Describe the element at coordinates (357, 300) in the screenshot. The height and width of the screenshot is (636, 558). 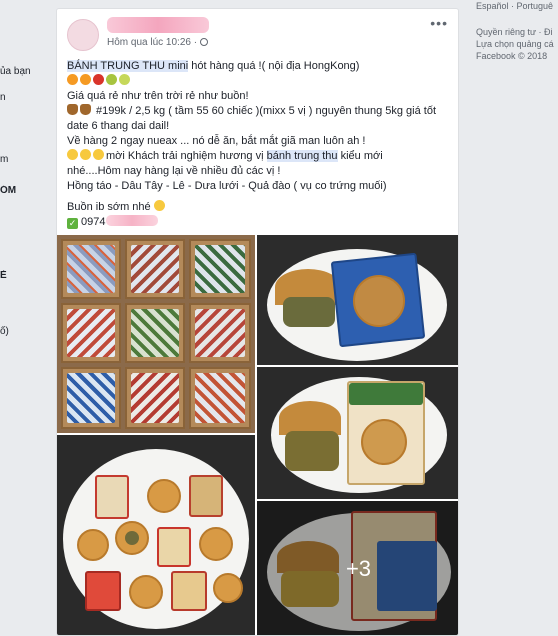
I see `photo-mooncake-blue` at that location.